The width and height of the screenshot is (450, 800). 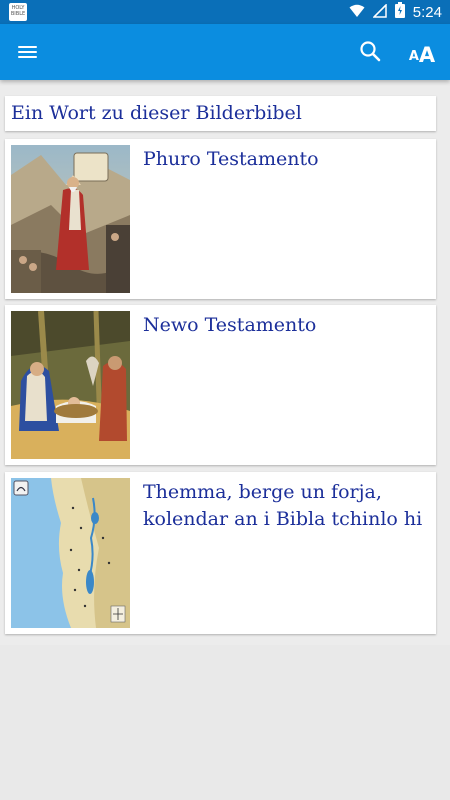 What do you see at coordinates (357, 12) in the screenshot?
I see `wifi-icon` at bounding box center [357, 12].